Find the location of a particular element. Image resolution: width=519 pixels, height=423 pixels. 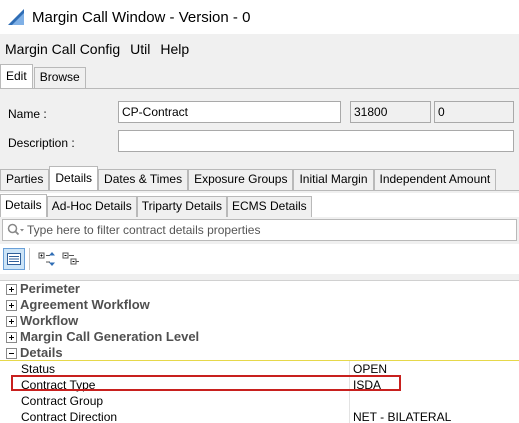

subtab-ad-hoc-details: Ad-Hoc Details is located at coordinates (91, 206).